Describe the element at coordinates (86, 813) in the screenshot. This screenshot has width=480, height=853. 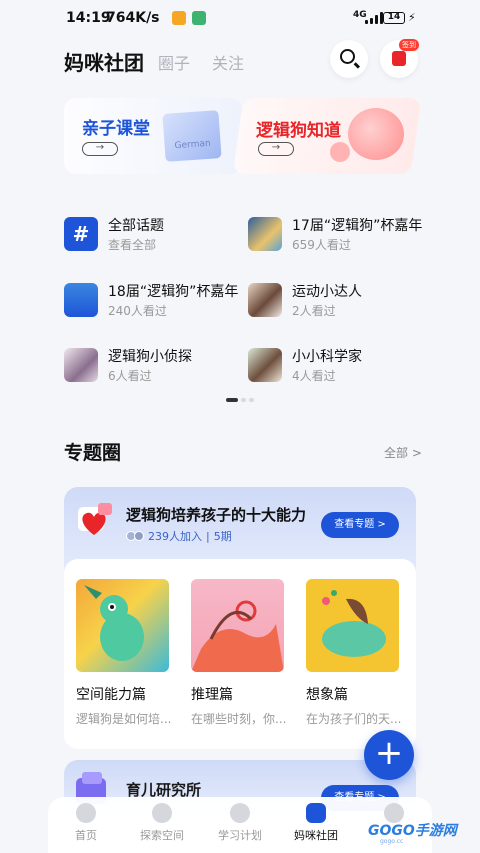
I see `home-icon` at that location.